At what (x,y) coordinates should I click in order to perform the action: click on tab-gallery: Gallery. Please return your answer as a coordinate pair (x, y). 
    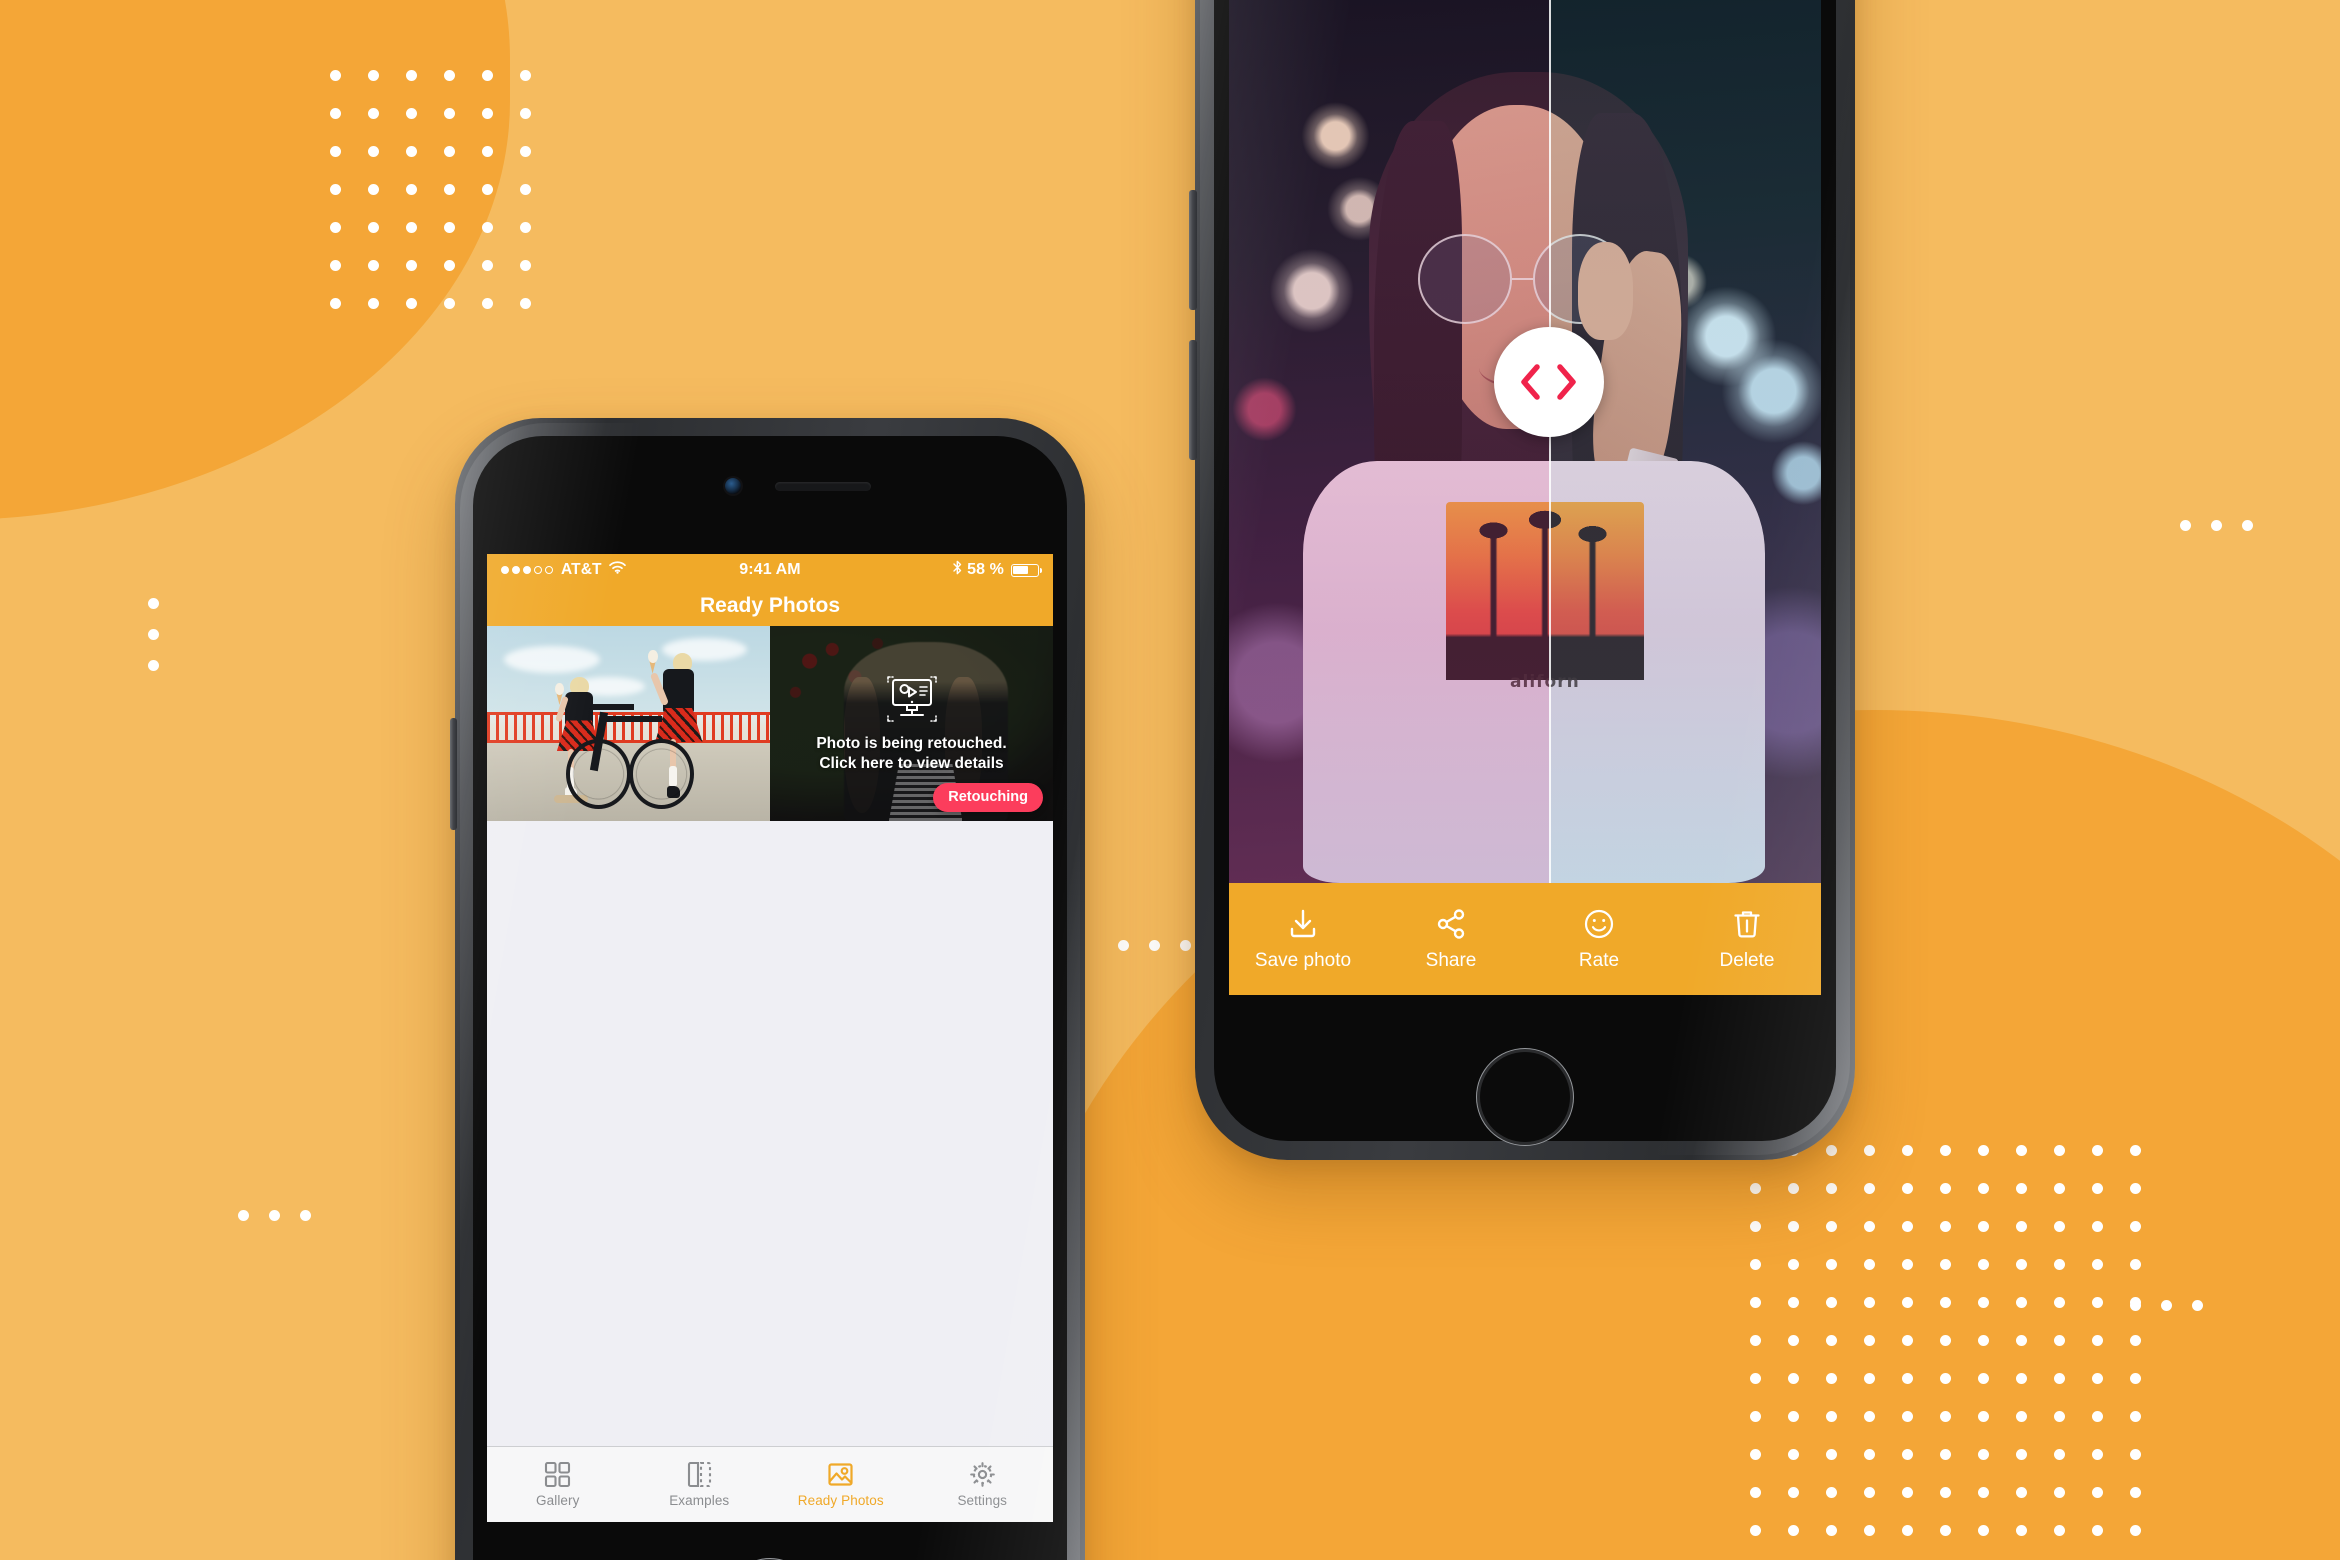
    Looking at the image, I should click on (558, 1484).